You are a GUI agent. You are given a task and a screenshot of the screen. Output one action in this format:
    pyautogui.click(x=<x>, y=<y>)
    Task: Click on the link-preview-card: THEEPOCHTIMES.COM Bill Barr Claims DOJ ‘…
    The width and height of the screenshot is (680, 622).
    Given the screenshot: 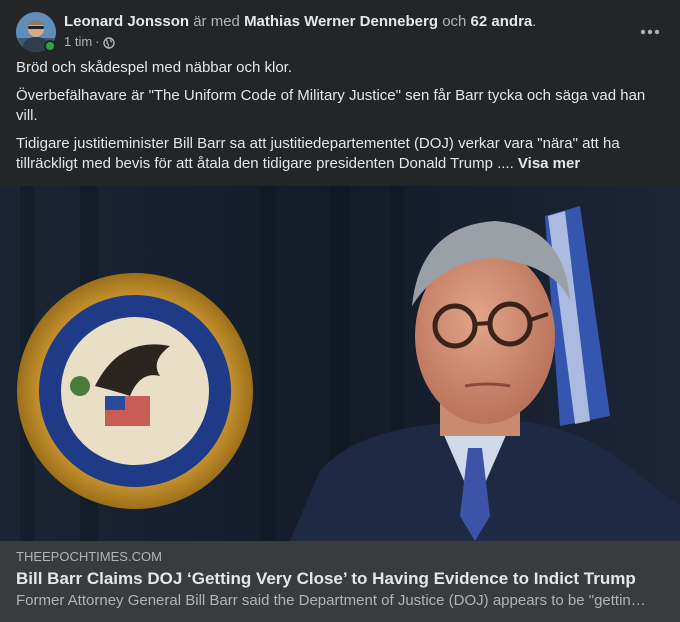 What is the action you would take?
    pyautogui.click(x=340, y=581)
    